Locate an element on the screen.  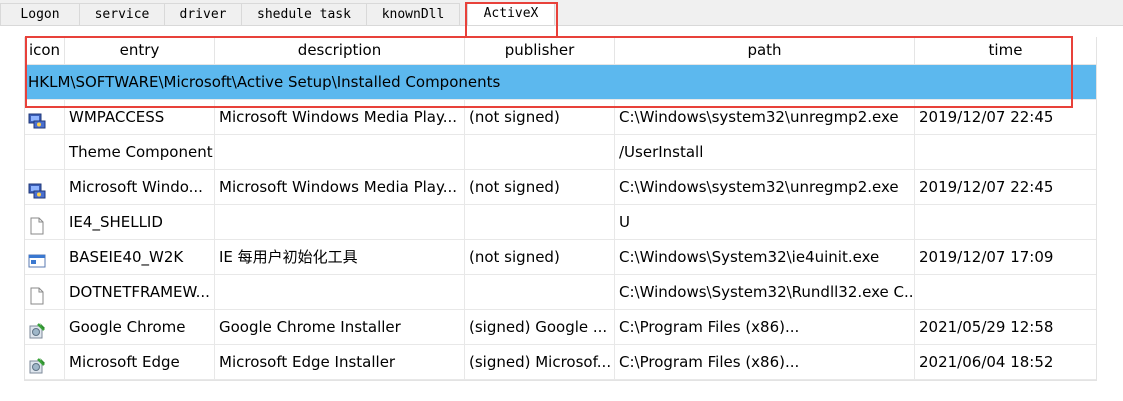
table-row: IE4_SHELLID U is located at coordinates (560, 222).